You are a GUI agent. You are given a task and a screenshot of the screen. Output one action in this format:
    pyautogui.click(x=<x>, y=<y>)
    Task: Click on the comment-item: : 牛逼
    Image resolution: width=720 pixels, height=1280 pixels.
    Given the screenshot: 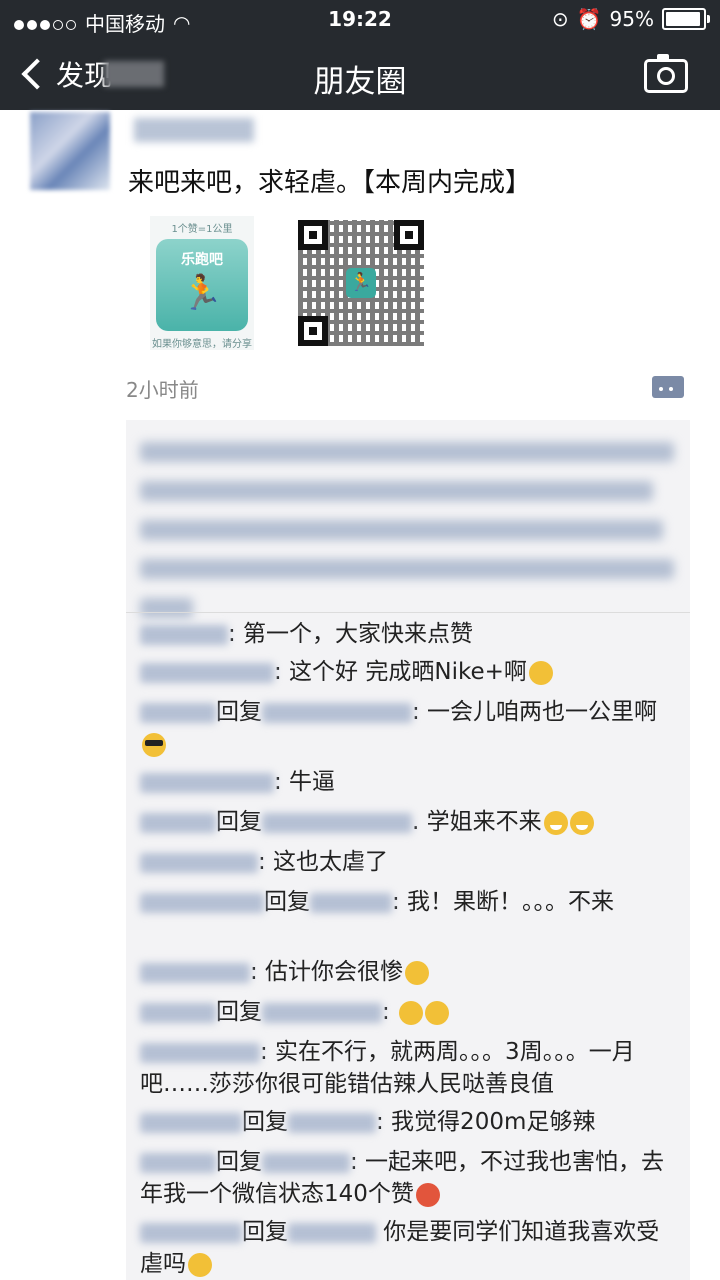 What is the action you would take?
    pyautogui.click(x=410, y=782)
    